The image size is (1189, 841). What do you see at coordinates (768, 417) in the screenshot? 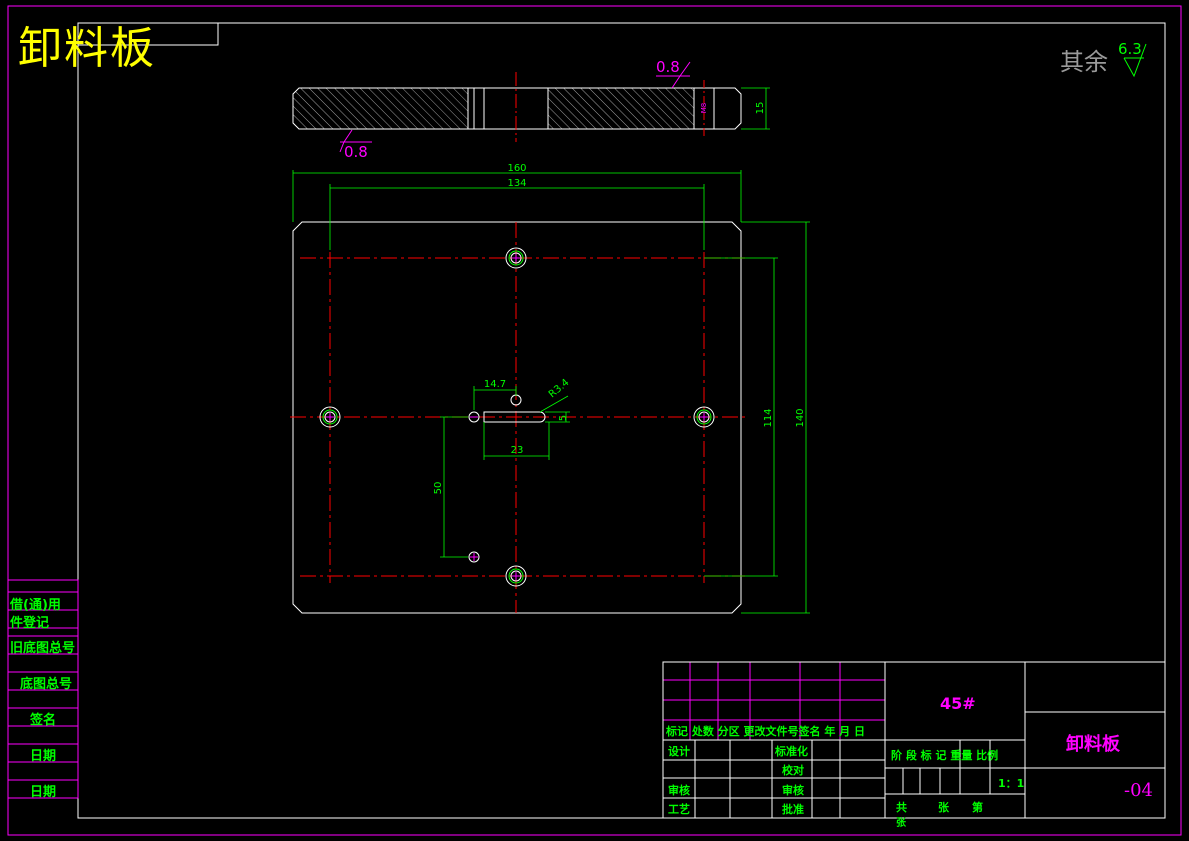
I see `dim-height-holes: 114` at bounding box center [768, 417].